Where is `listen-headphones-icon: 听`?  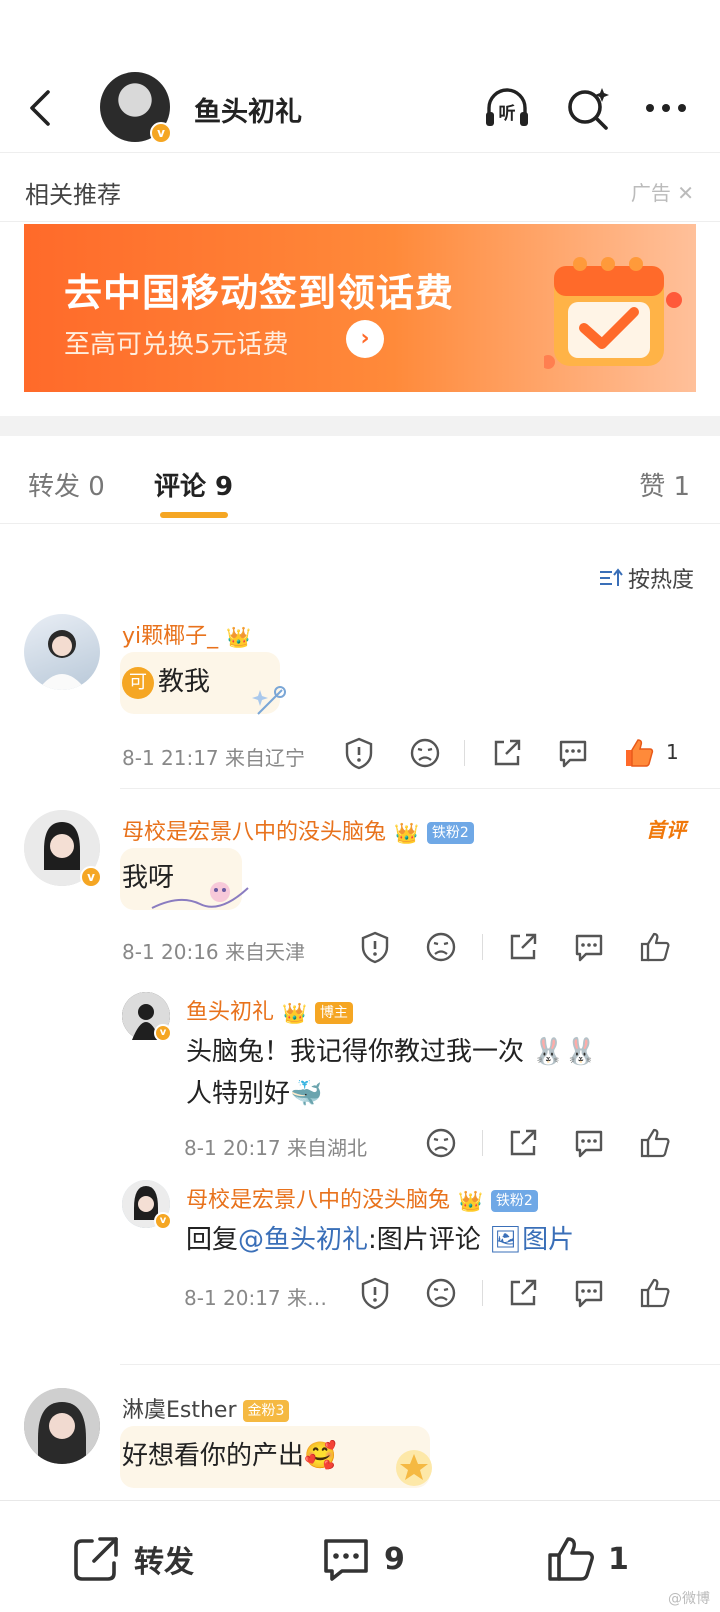 listen-headphones-icon: 听 is located at coordinates (507, 108).